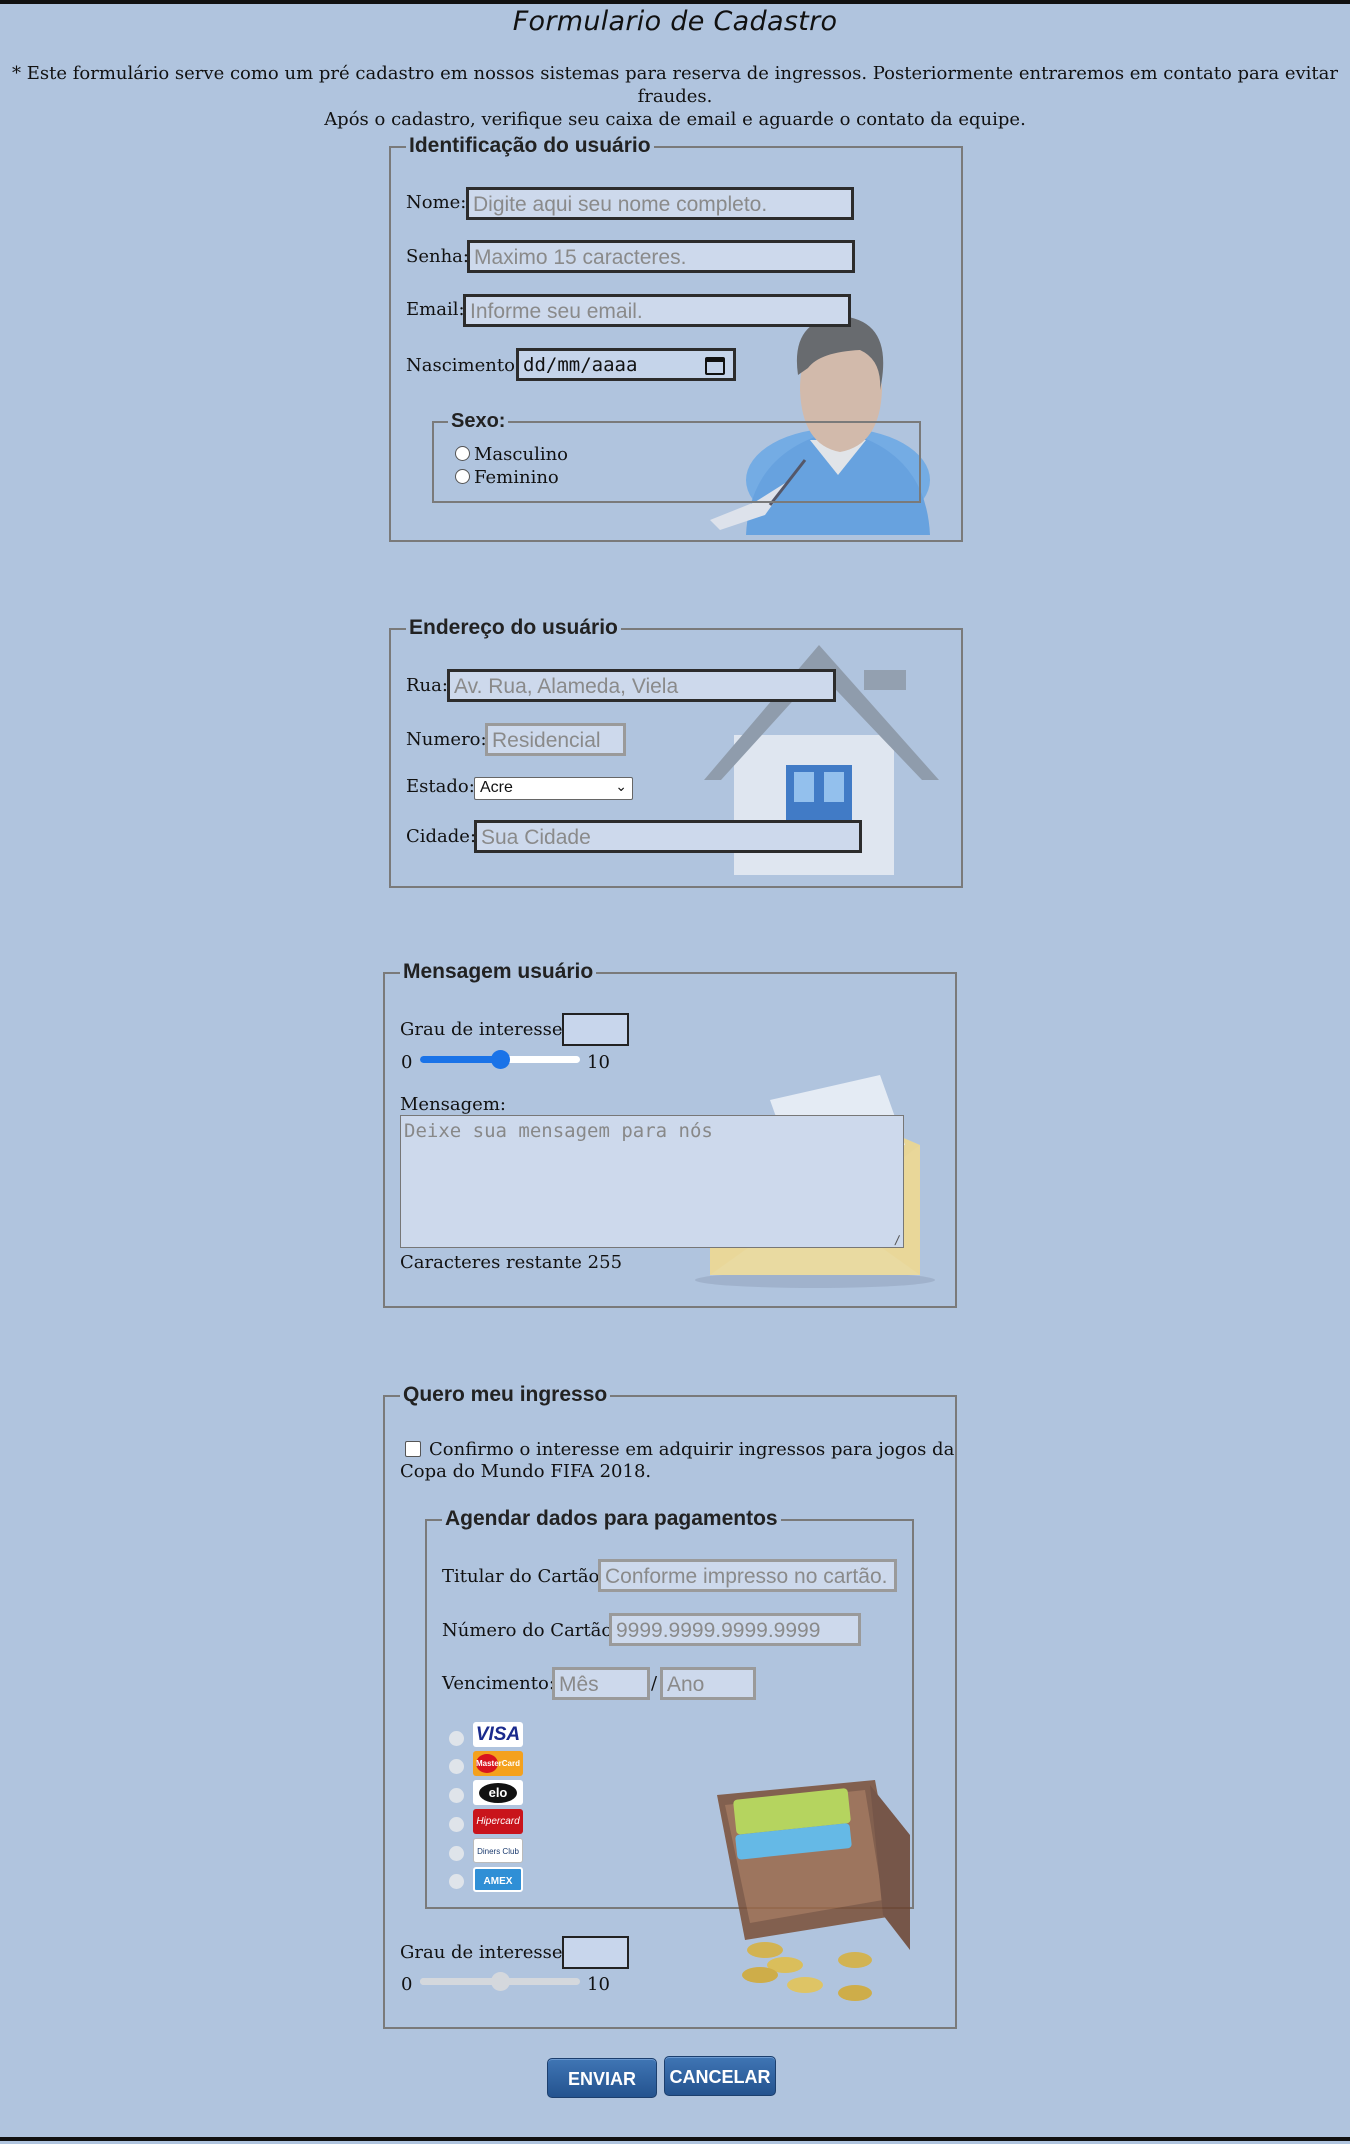 This screenshot has width=1350, height=2144. I want to click on cancelar-button: CANCELAR, so click(720, 2076).